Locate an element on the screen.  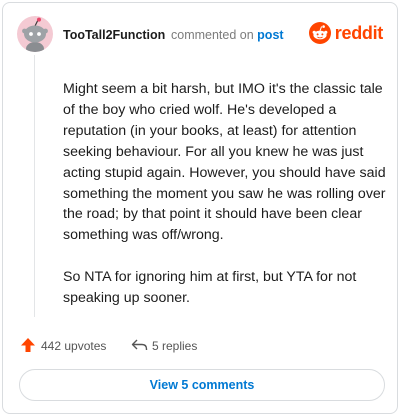
reddit-logo: reddit is located at coordinates (346, 33).